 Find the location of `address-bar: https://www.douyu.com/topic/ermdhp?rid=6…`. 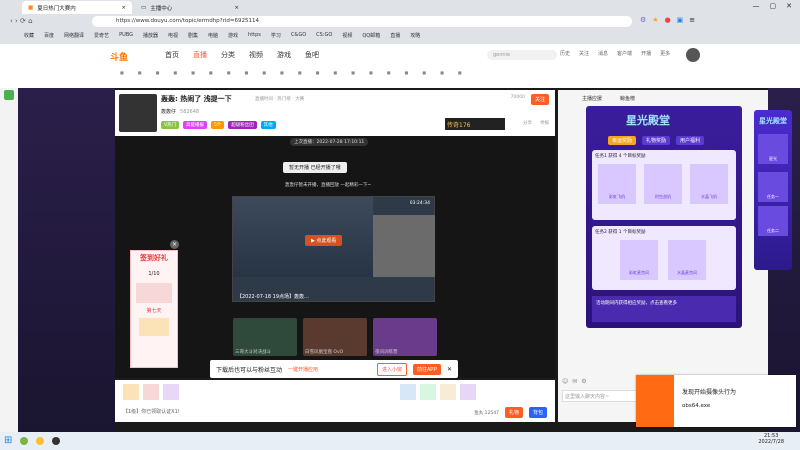

address-bar: https://www.douyu.com/topic/ermdhp?rid=6… is located at coordinates (362, 21).